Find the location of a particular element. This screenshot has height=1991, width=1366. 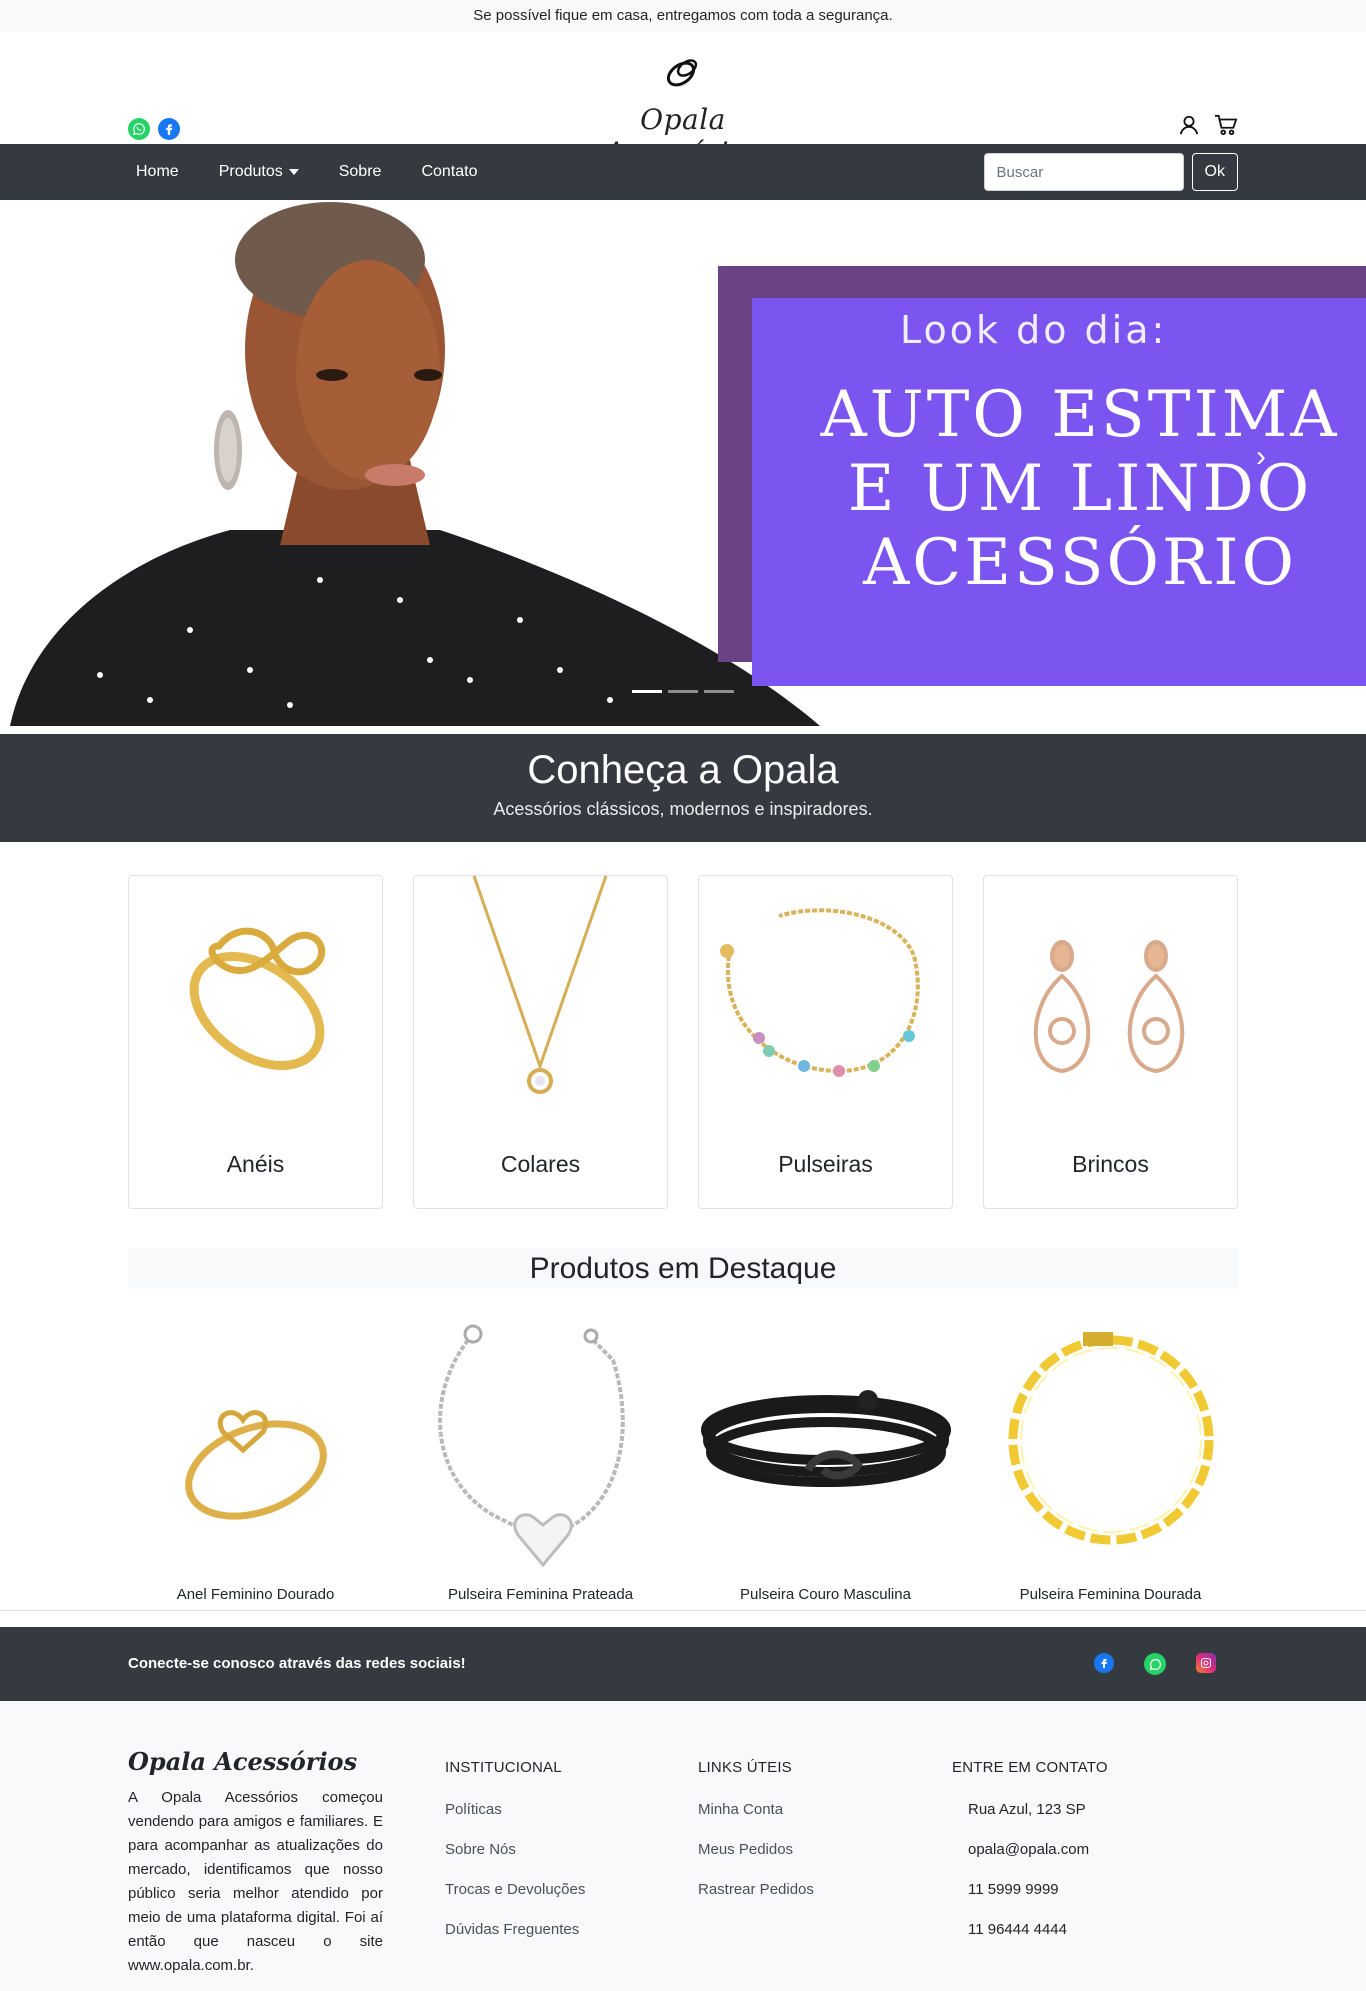

category-label: Pulseiras is located at coordinates (825, 1164).